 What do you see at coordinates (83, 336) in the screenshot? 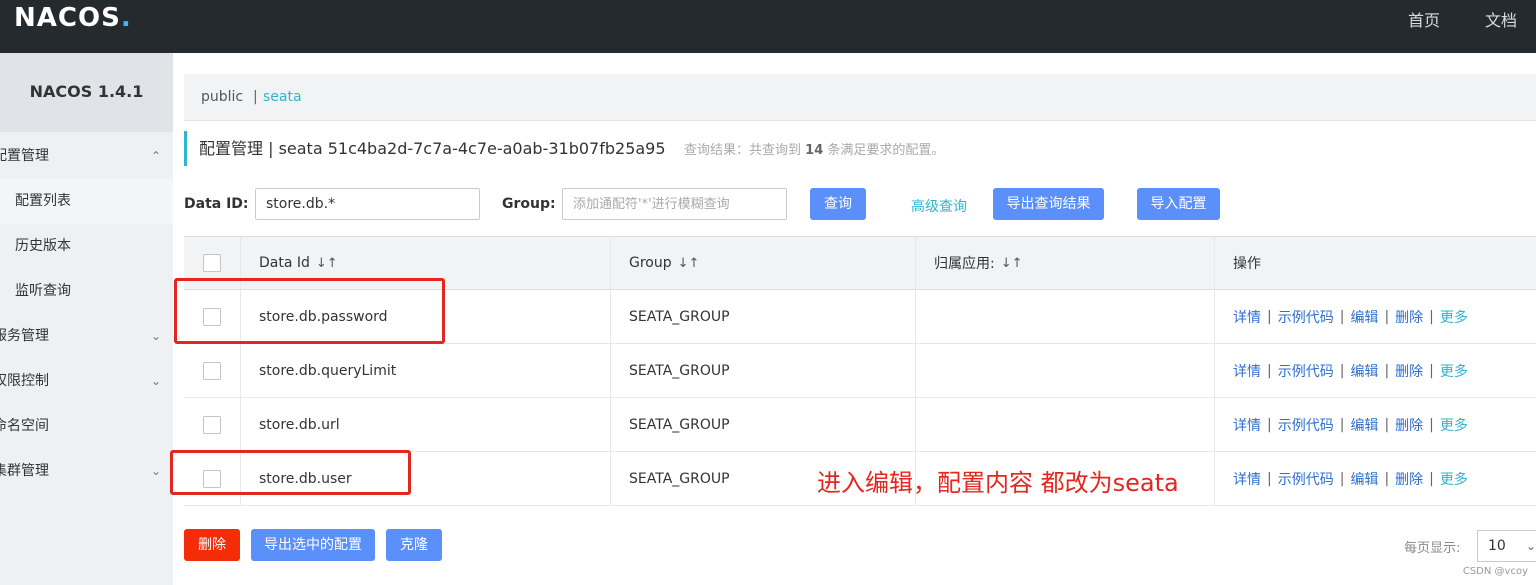
I see `sidebar-item-service-management: 服务管理 ⌄` at bounding box center [83, 336].